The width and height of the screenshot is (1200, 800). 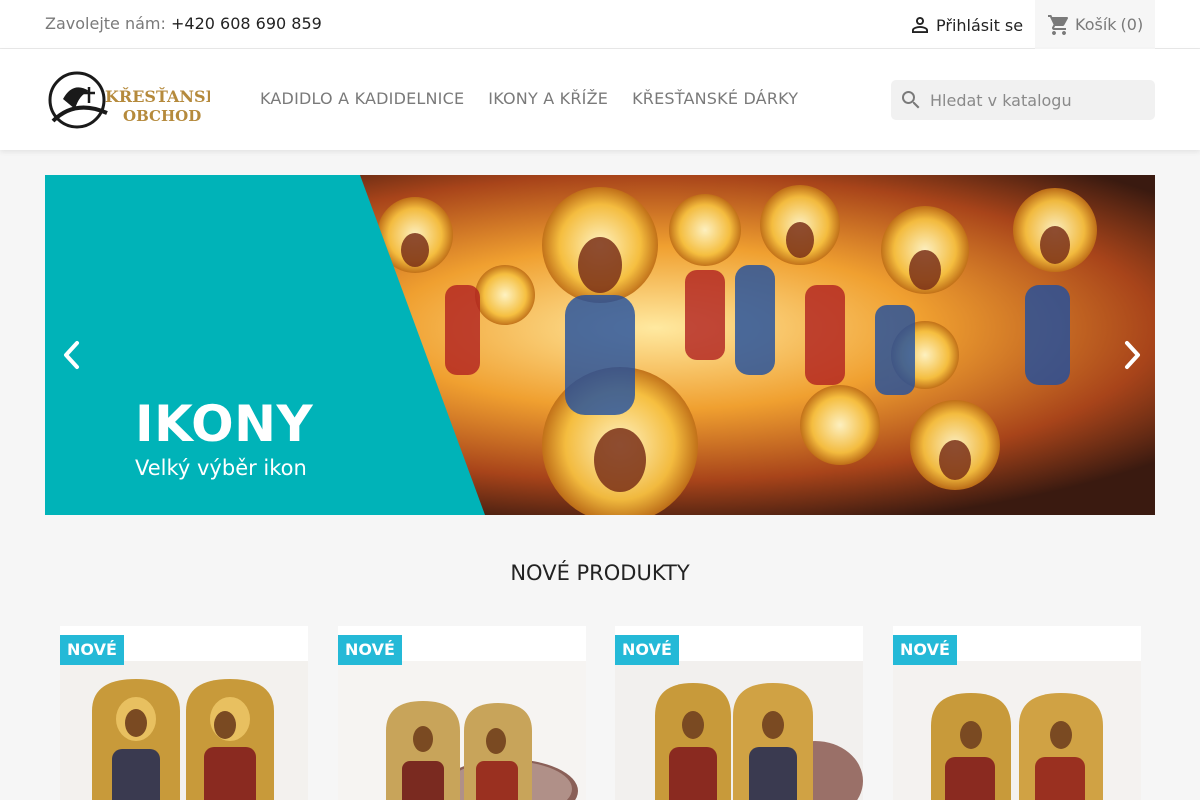 I want to click on cart-button: Košík (0), so click(x=1095, y=24).